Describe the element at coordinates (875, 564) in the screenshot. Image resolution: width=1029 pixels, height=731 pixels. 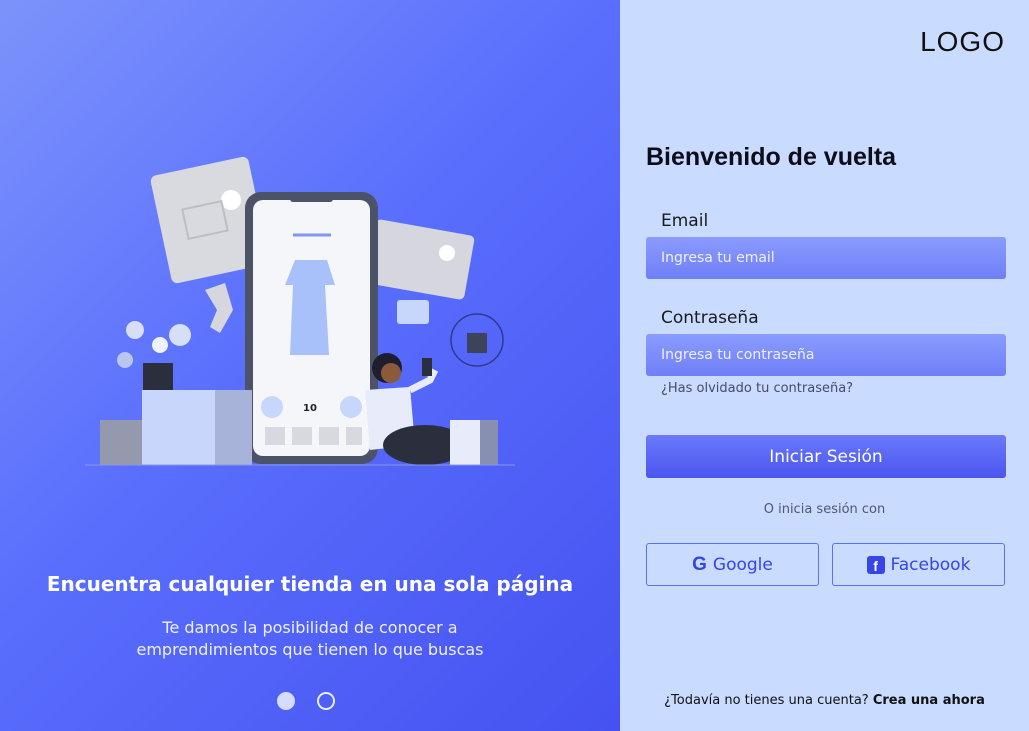
I see `facebook-icon: f` at that location.